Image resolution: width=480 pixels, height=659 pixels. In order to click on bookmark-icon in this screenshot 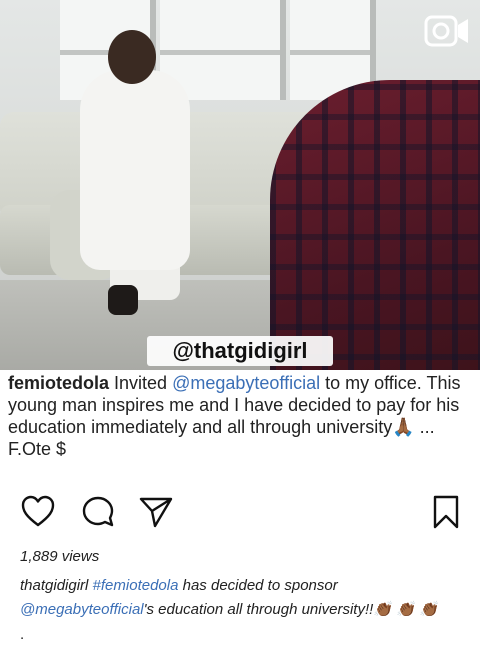, I will do `click(446, 512)`.